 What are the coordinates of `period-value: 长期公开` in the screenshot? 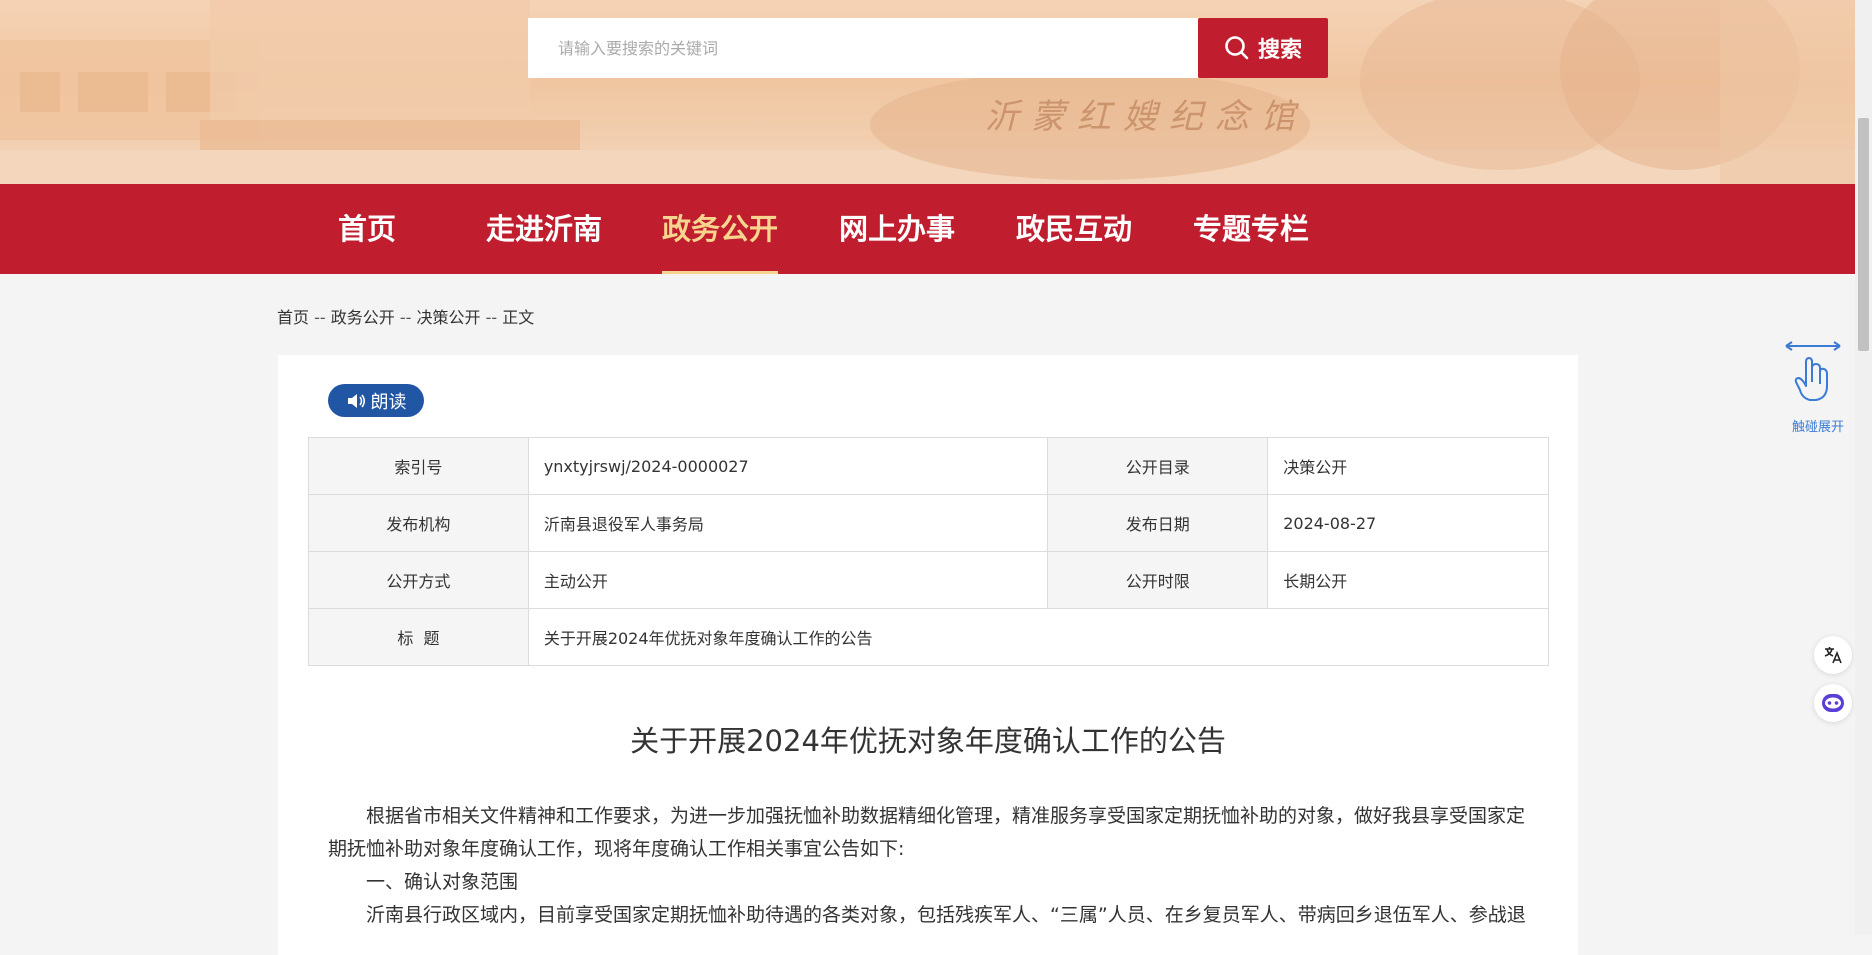 It's located at (1408, 580).